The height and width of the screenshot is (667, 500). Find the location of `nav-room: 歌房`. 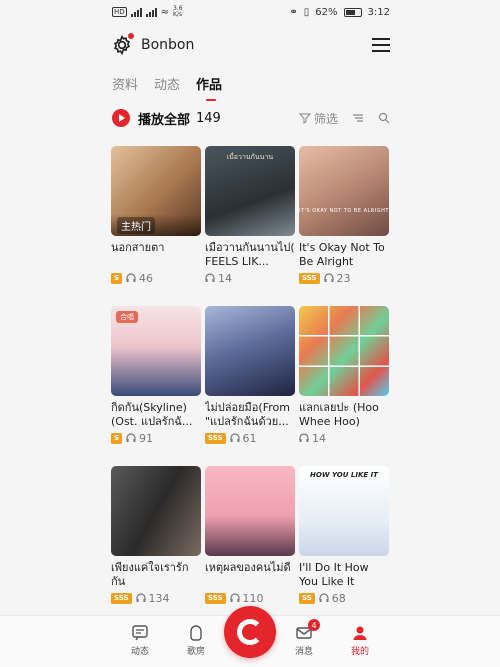

nav-room: 歌房 is located at coordinates (196, 640).